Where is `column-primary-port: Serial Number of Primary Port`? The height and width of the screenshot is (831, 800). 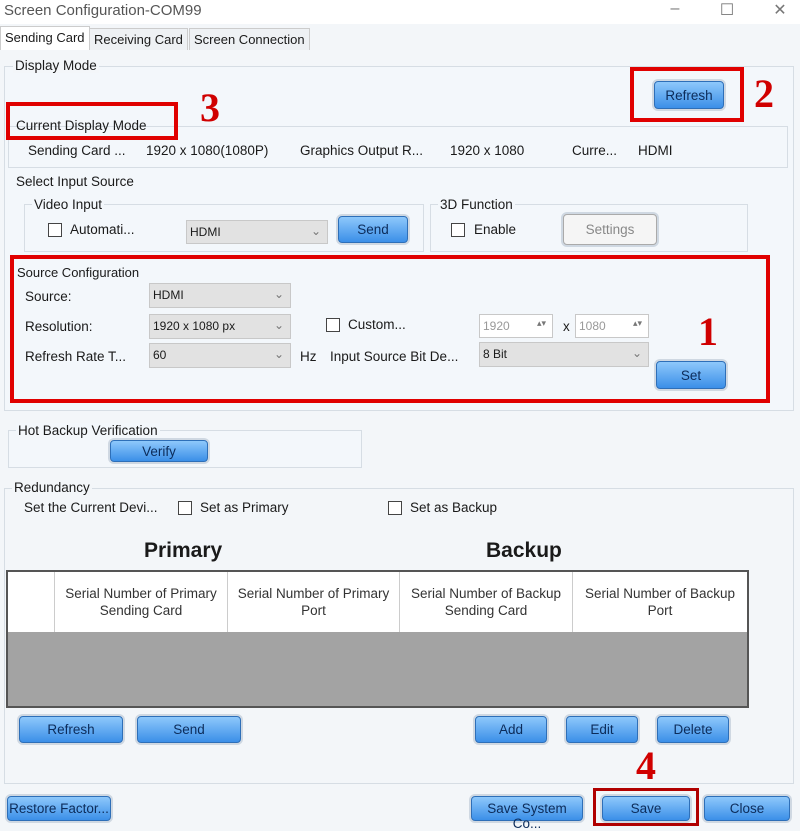 column-primary-port: Serial Number of Primary Port is located at coordinates (314, 602).